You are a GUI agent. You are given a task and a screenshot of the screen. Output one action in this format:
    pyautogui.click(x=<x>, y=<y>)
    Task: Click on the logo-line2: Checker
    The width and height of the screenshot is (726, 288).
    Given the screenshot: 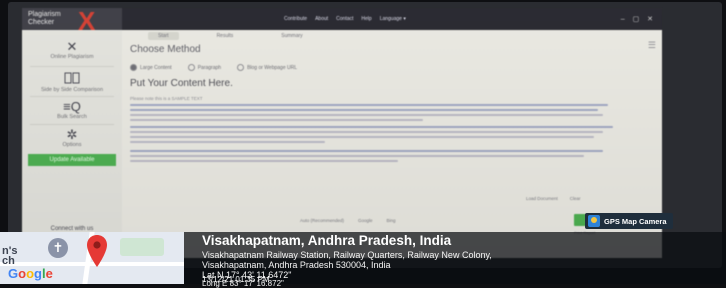 What is the action you would take?
    pyautogui.click(x=41, y=22)
    